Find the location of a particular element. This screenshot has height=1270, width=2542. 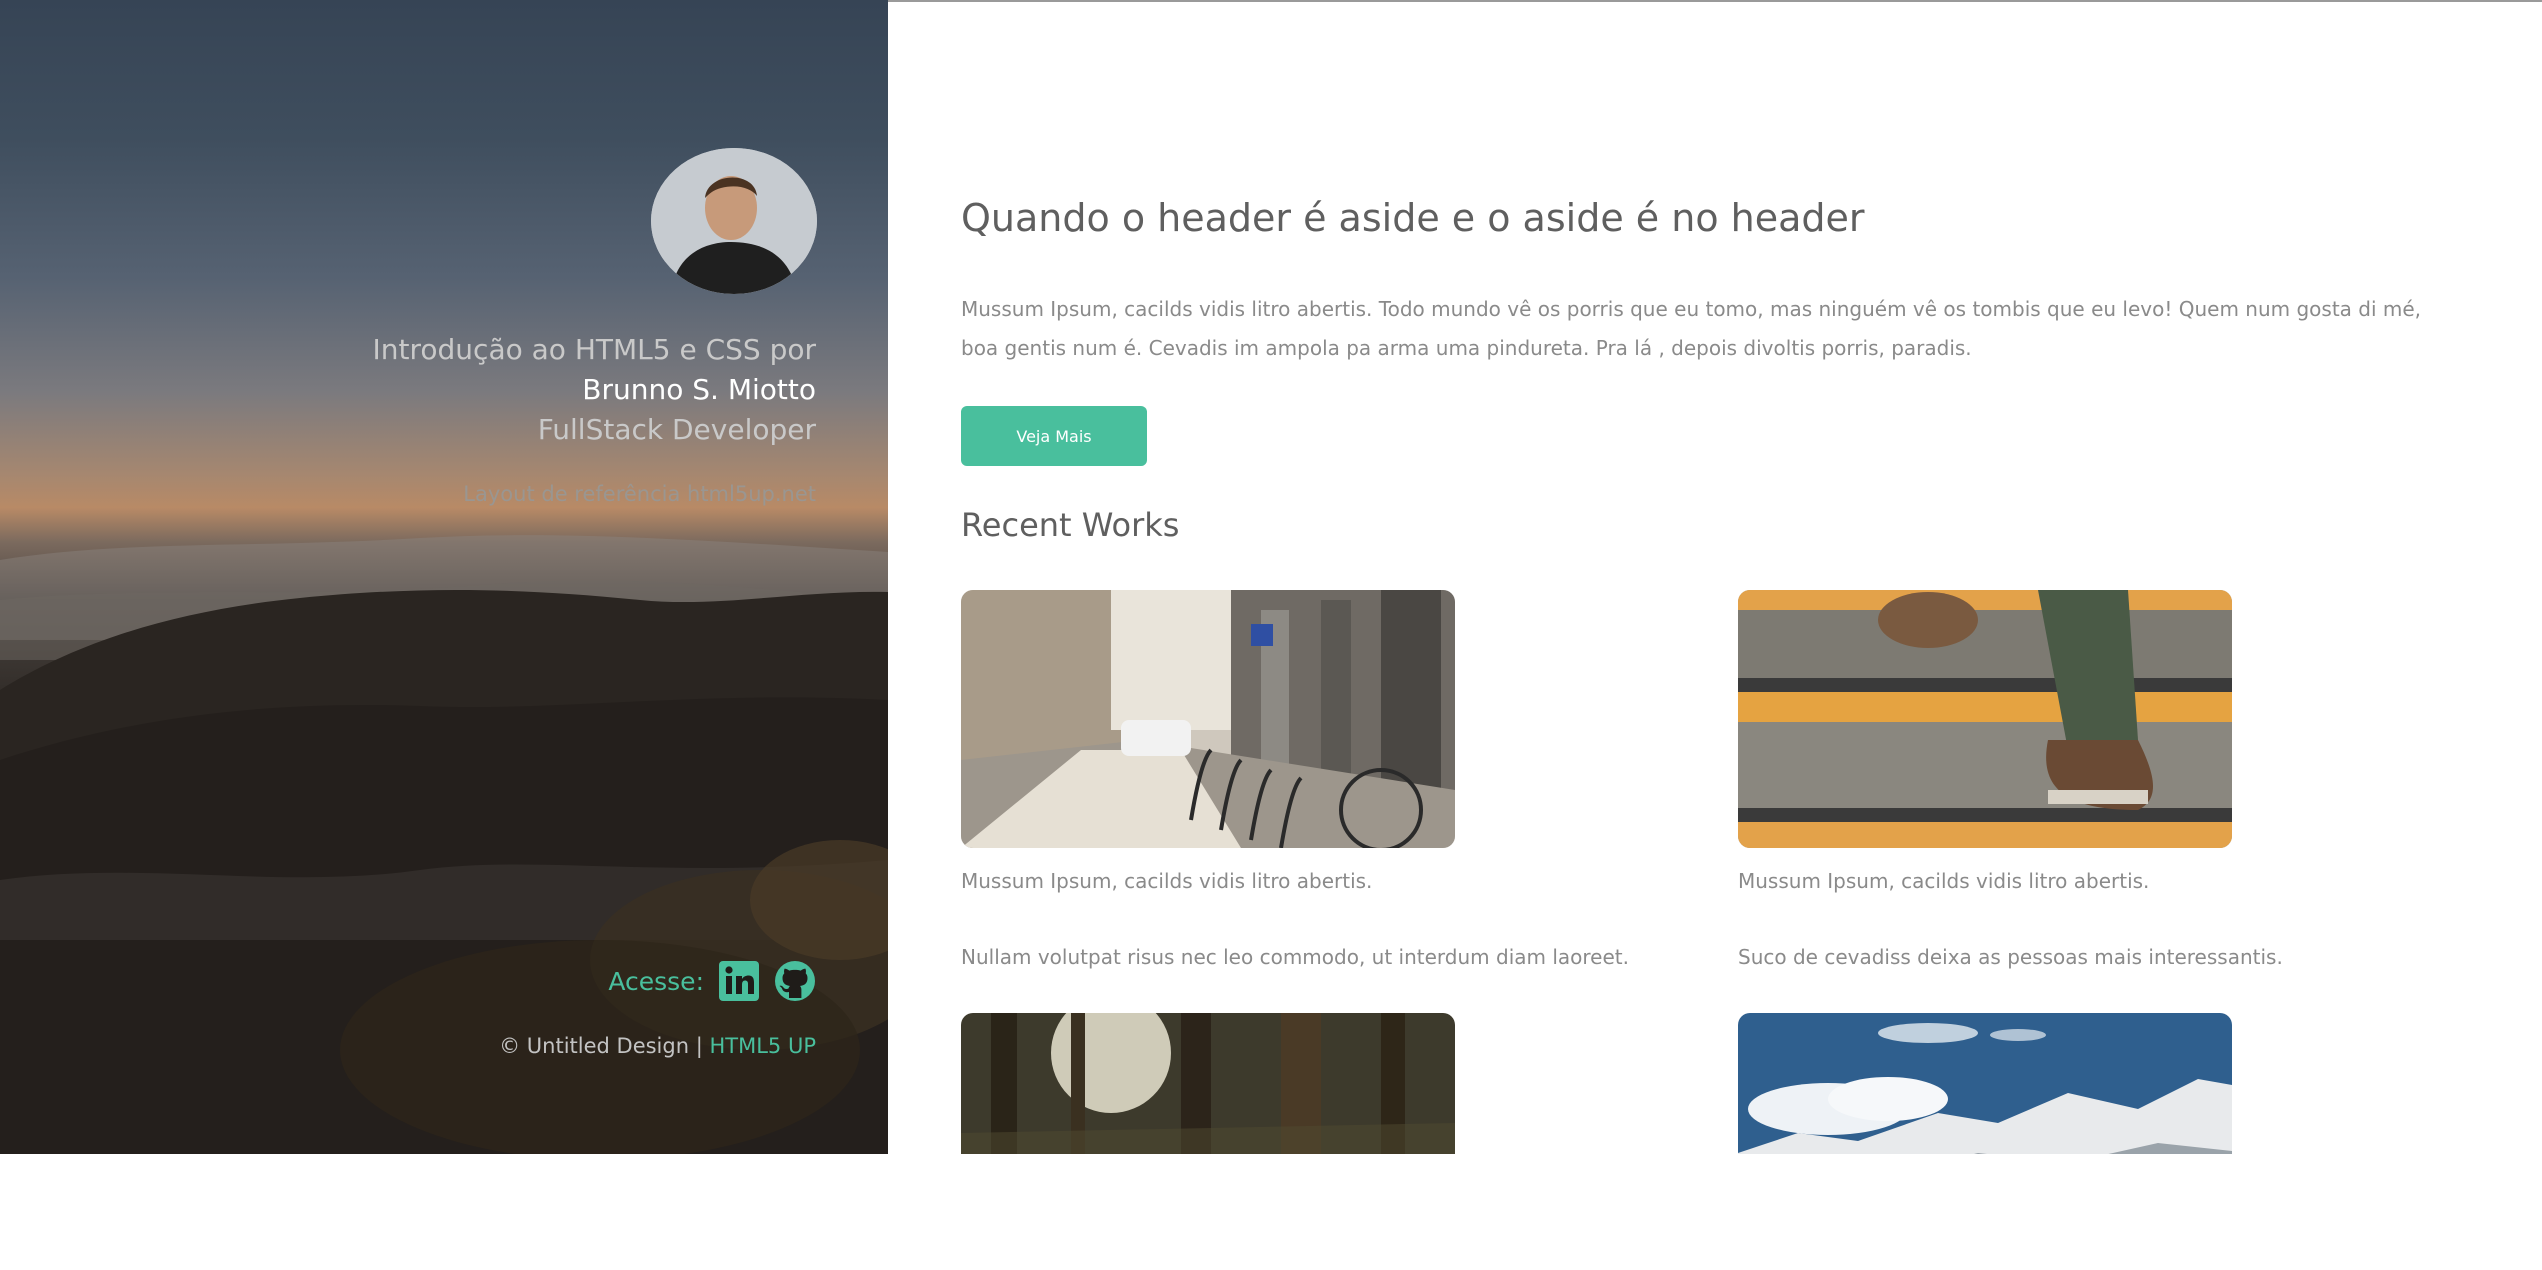

footer: © Untitled Design | HTML5 UP is located at coordinates (657, 1046).